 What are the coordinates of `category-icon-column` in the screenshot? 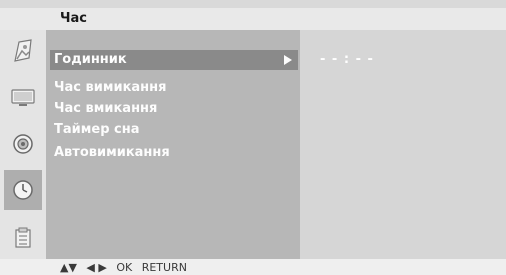 It's located at (23, 144).